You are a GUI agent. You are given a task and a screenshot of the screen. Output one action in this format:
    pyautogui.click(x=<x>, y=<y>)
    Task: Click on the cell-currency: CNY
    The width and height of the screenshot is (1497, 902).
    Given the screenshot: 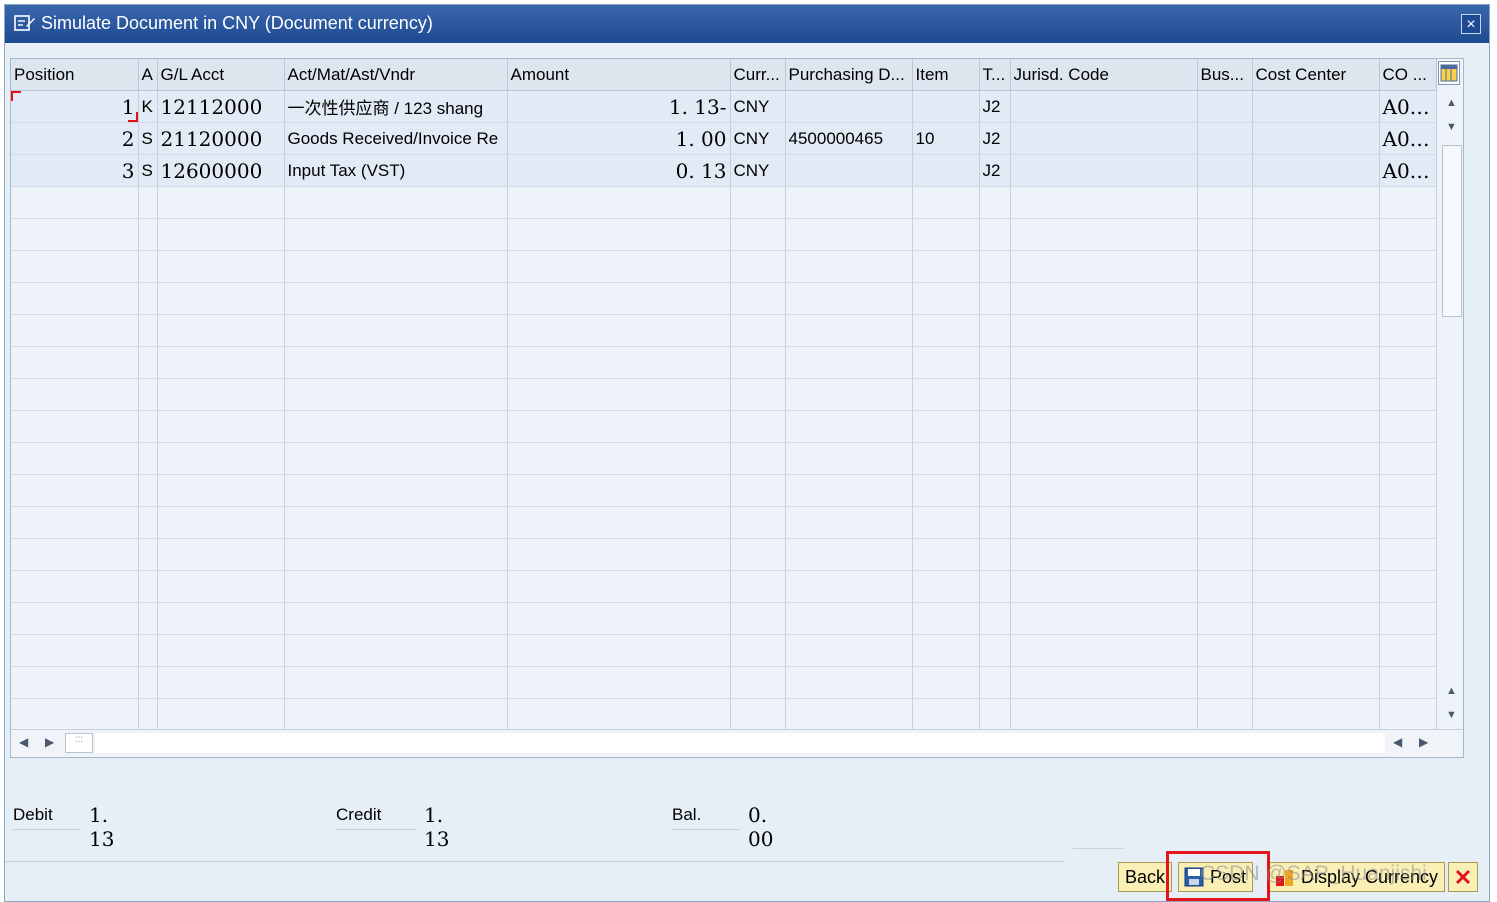 What is the action you would take?
    pyautogui.click(x=758, y=138)
    